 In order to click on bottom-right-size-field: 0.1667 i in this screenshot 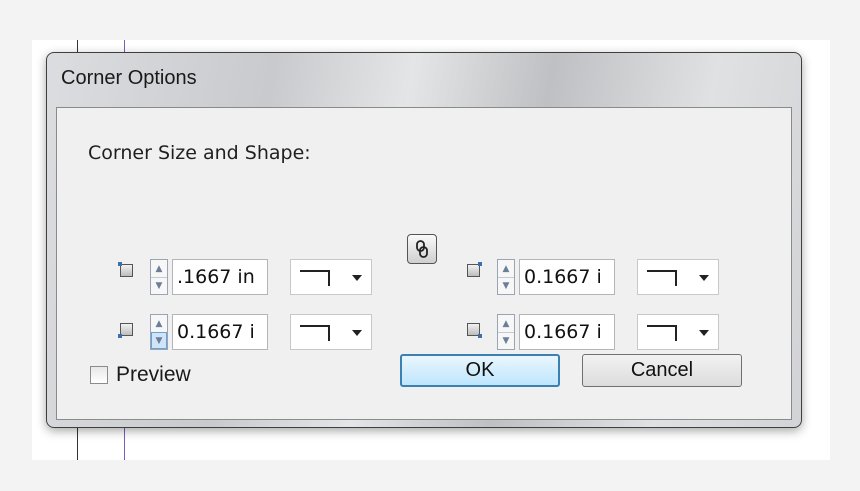, I will do `click(567, 332)`.